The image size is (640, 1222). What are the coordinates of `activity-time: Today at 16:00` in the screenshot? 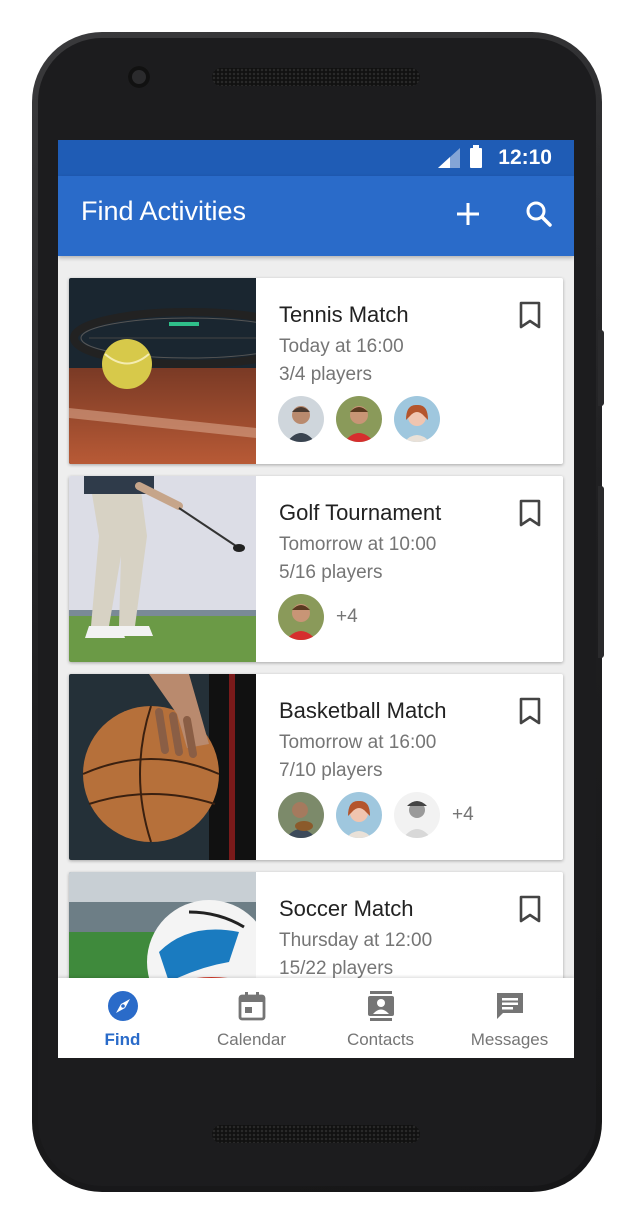 It's located at (341, 346).